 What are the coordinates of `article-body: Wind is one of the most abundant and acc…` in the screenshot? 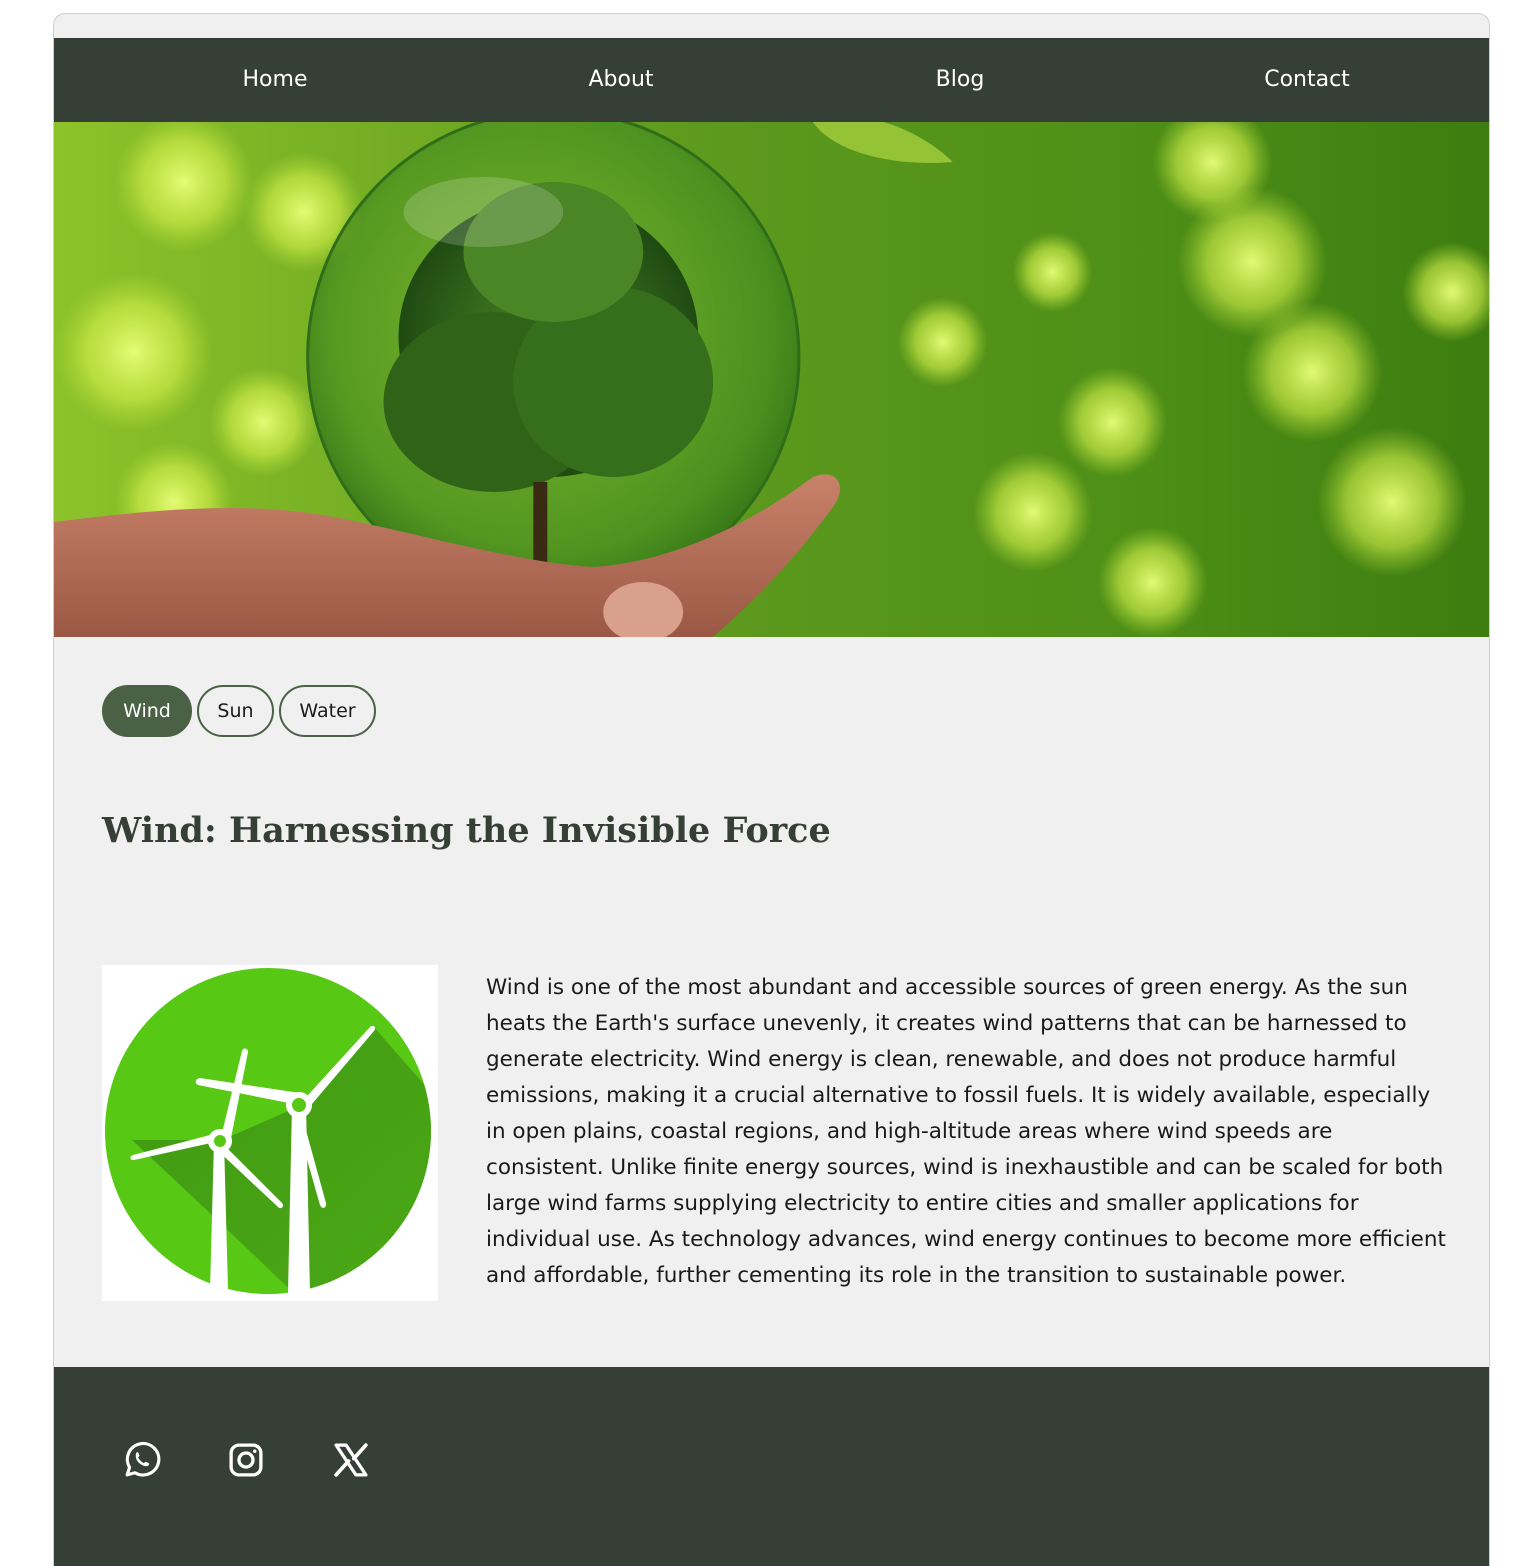 It's located at (966, 1131).